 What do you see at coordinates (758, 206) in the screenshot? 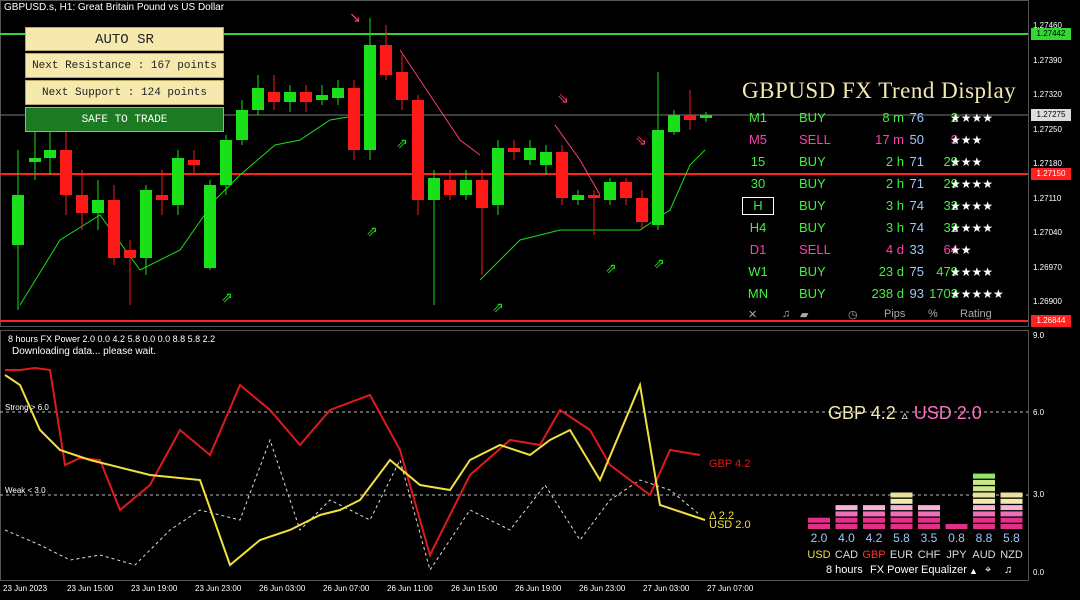
I see `timeframe-label: H` at bounding box center [758, 206].